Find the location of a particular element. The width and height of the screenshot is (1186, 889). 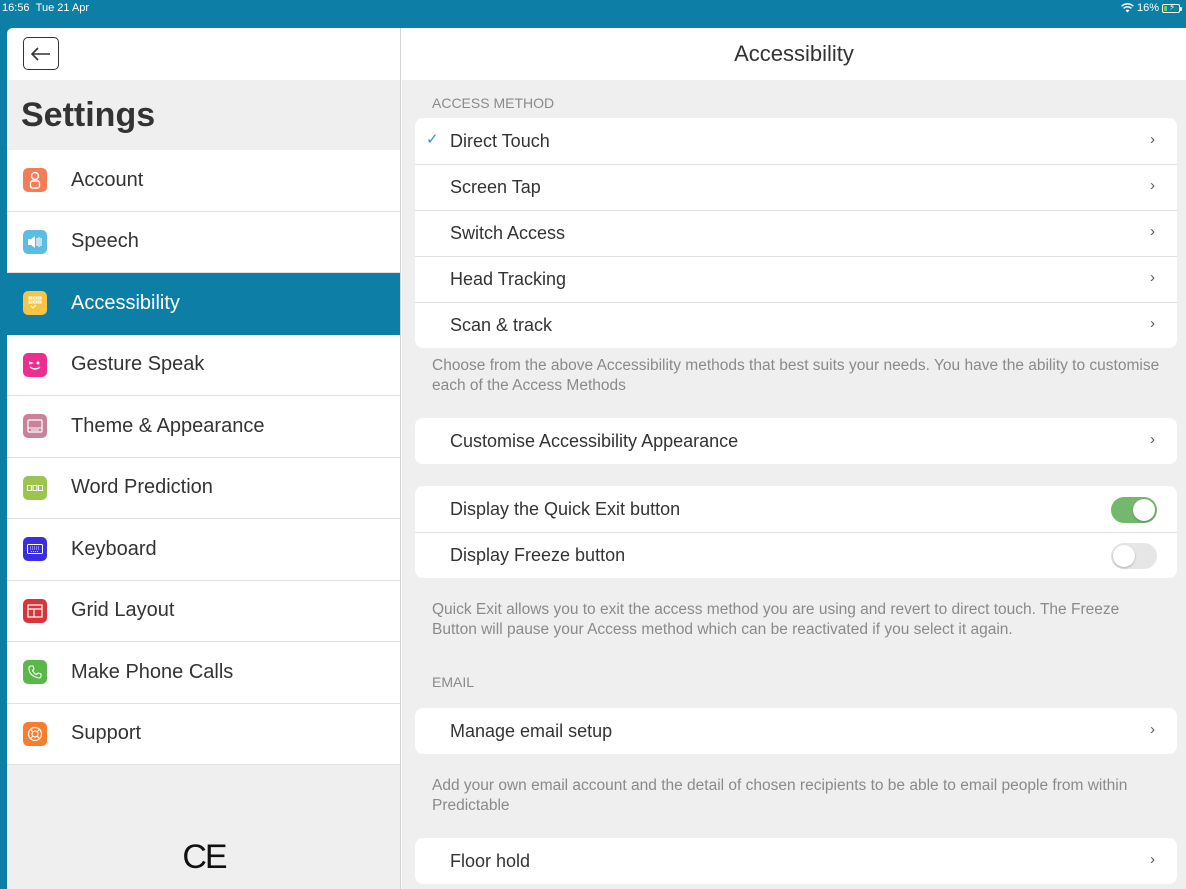

status-right: 16% ⚡ is located at coordinates (1151, 8).